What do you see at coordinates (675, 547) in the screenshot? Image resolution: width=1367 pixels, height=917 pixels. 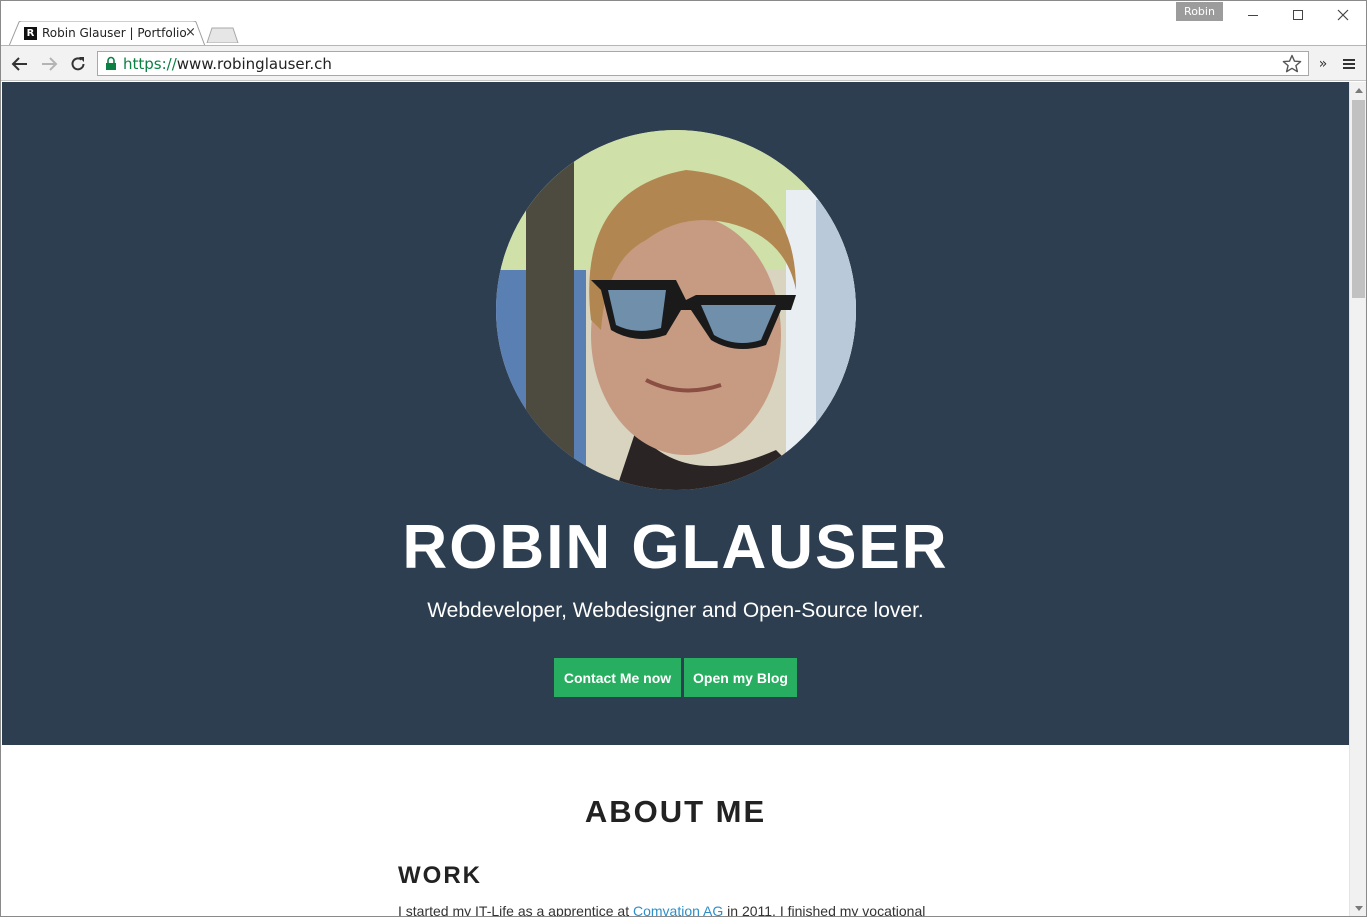 I see `hero-name: ROBIN GLAUSER` at bounding box center [675, 547].